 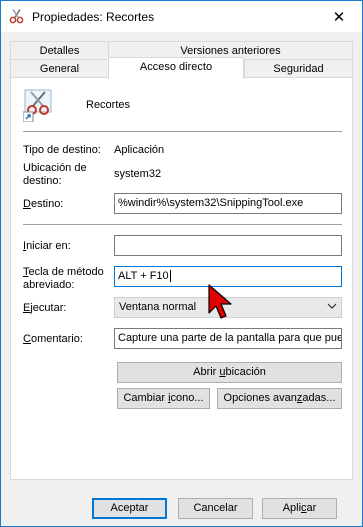 I want to click on tab-label: Versiones anteriores, so click(x=230, y=51).